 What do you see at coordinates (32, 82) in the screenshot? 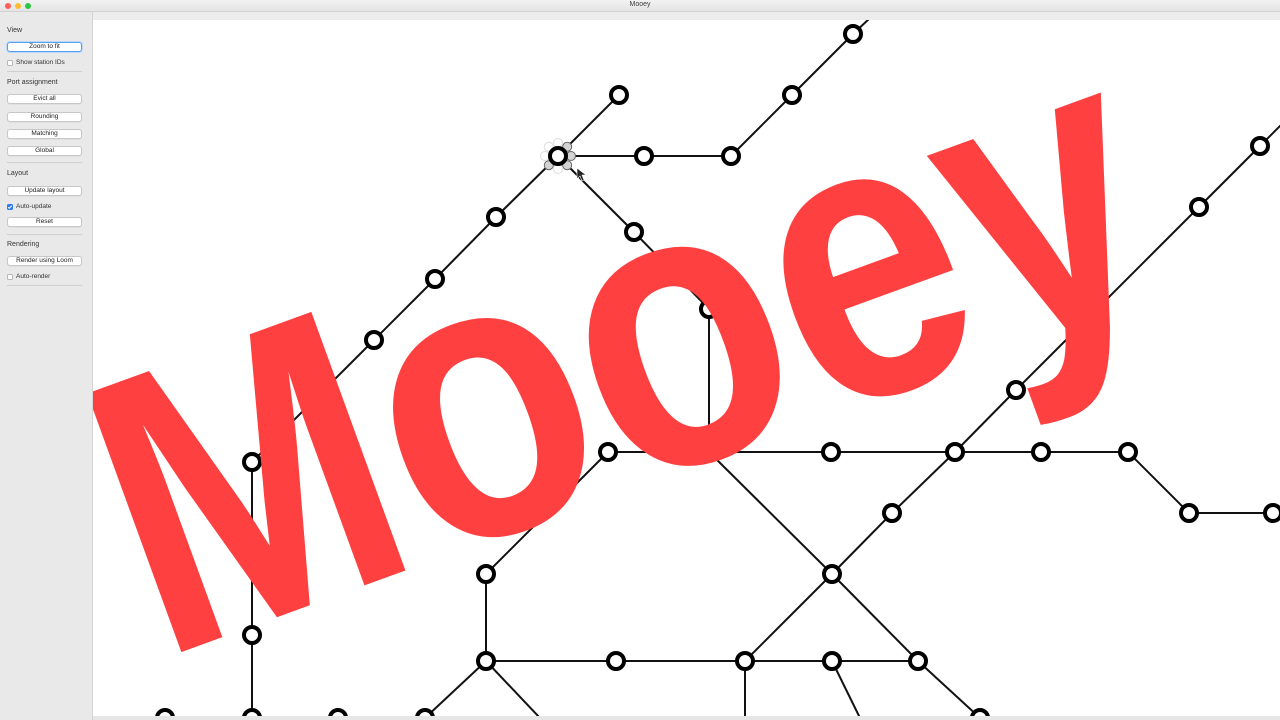
I see `section-title-port-assignment: Port assignment` at bounding box center [32, 82].